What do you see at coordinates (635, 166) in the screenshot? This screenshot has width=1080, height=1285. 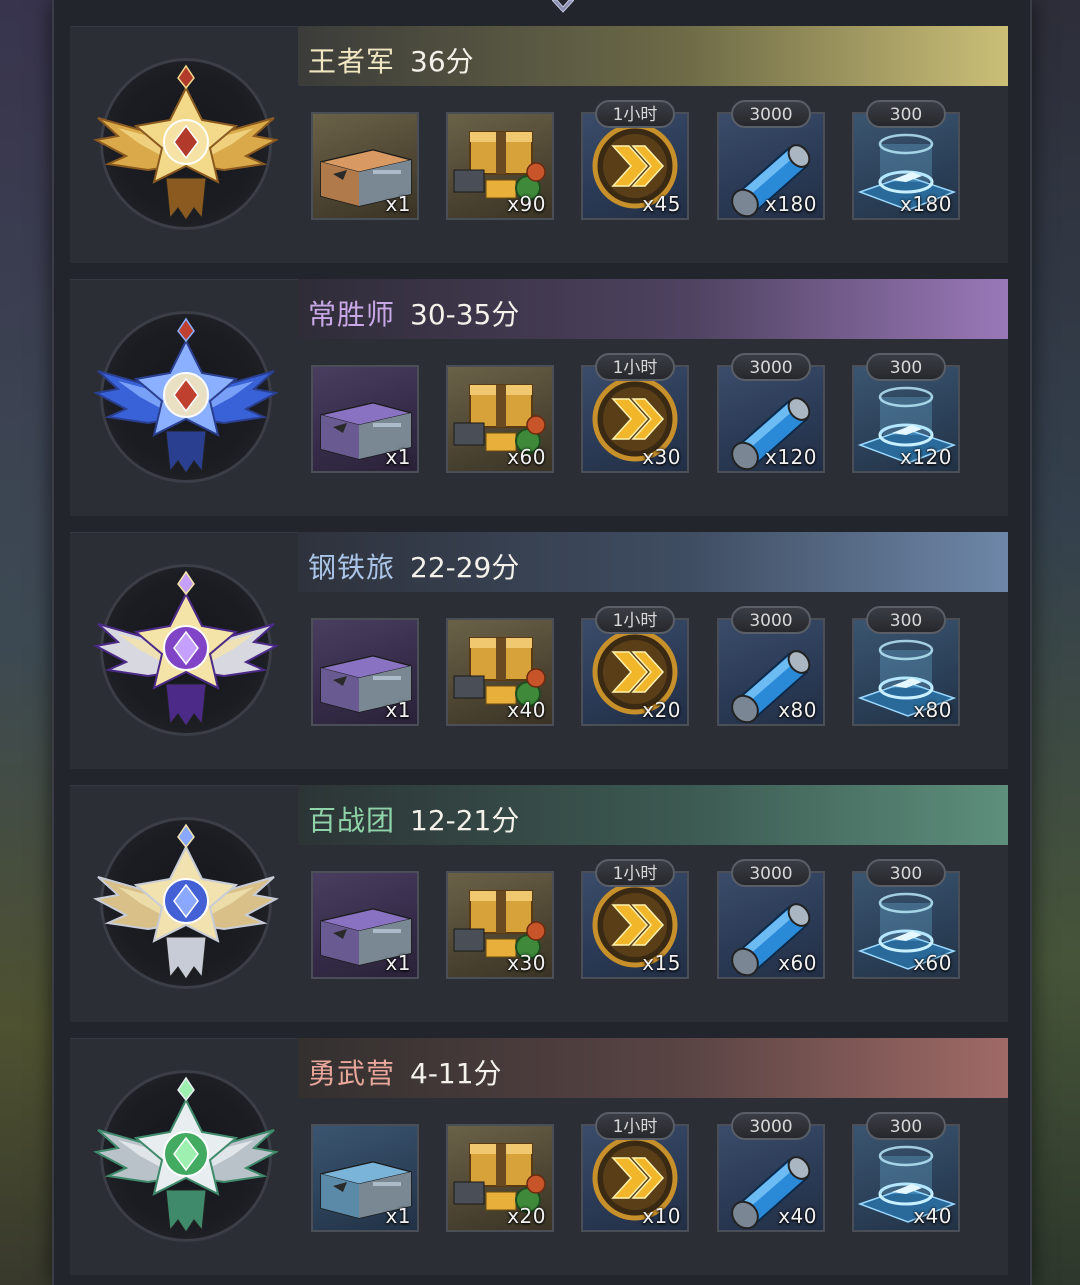 I see `reward-item: x45` at bounding box center [635, 166].